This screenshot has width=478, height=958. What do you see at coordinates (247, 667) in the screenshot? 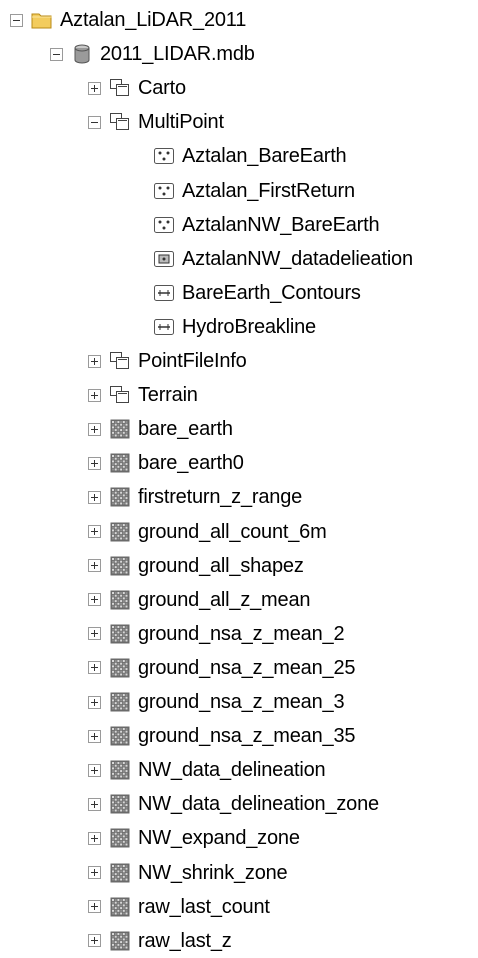
I see `tree-item-label: ground_nsa_z_mean_25` at bounding box center [247, 667].